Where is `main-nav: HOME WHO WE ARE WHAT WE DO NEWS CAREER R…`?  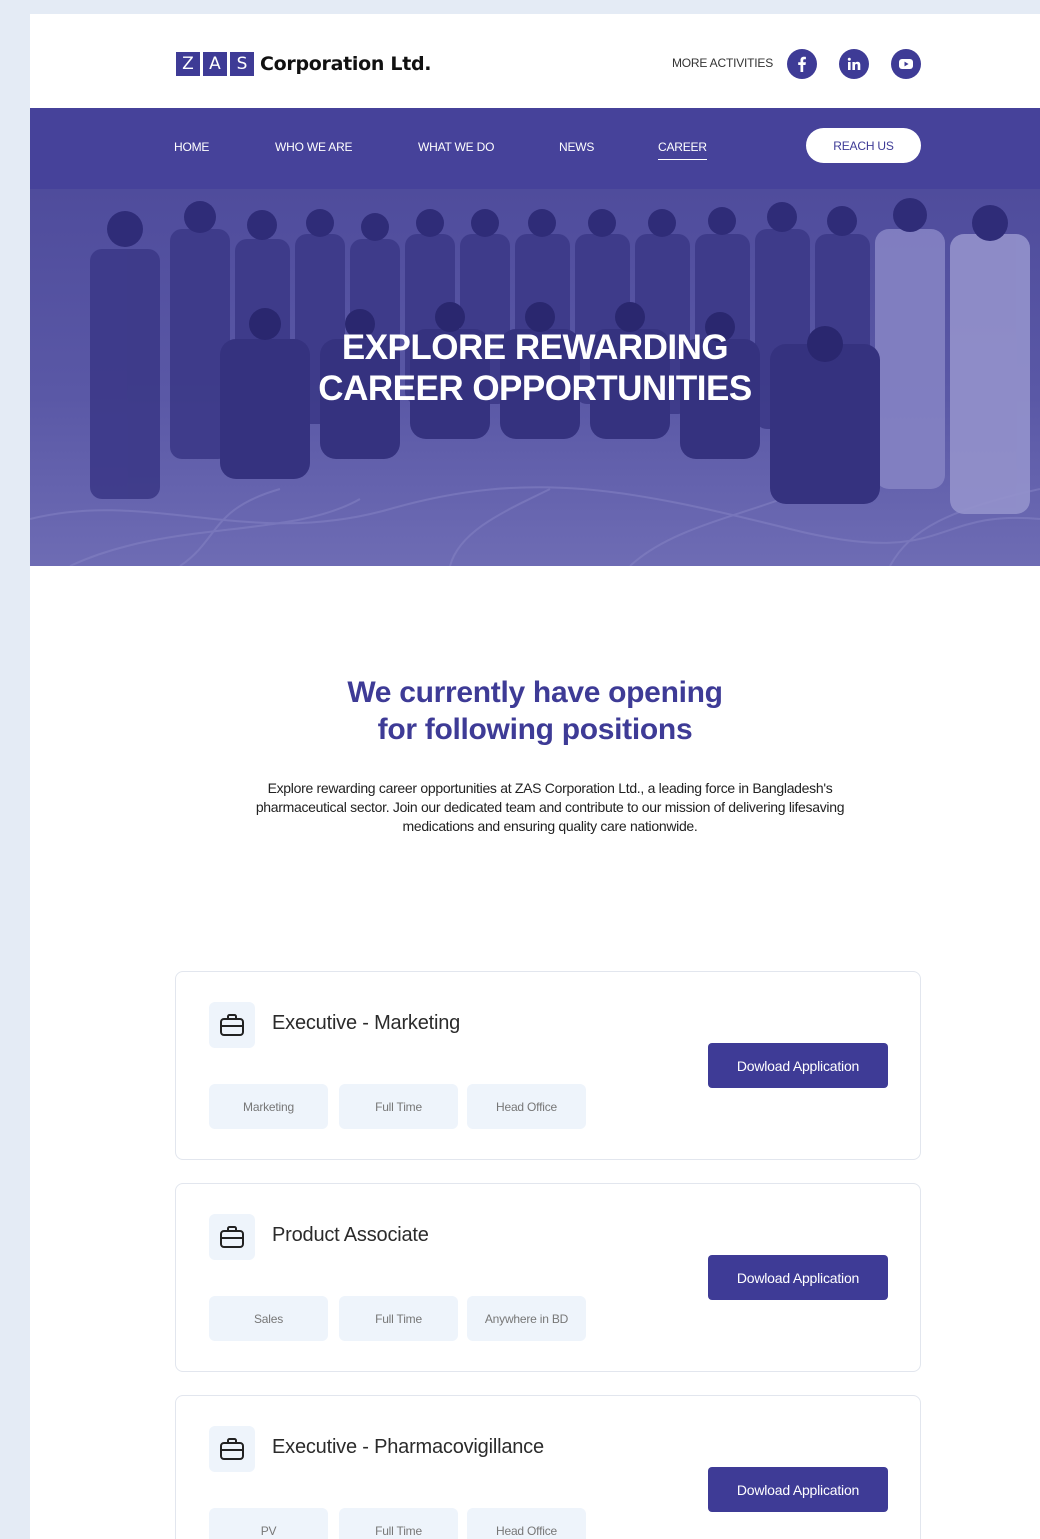
main-nav: HOME WHO WE ARE WHAT WE DO NEWS CAREER R… is located at coordinates (535, 148).